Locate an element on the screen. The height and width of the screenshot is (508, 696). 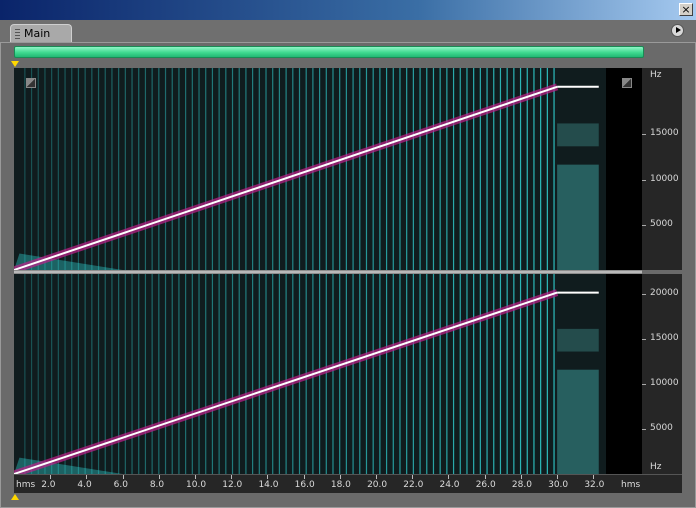
frequency-ruler-top: Hz 15000 10000 5000 is located at coordinates (662, 169).